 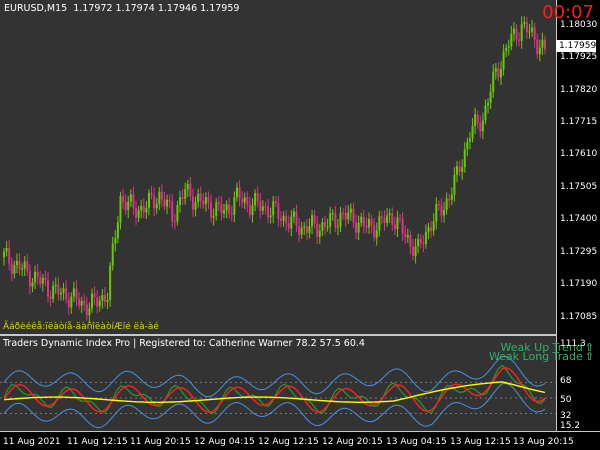 What do you see at coordinates (156, 8) in the screenshot?
I see `ohlc-values: 1.17972 1.17974 1.17946 1.17959` at bounding box center [156, 8].